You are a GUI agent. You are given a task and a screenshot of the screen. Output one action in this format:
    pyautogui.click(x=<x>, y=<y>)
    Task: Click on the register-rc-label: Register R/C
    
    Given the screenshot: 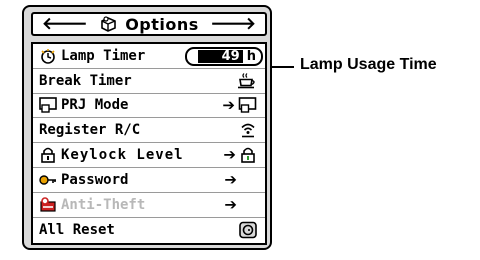 What is the action you would take?
    pyautogui.click(x=90, y=130)
    